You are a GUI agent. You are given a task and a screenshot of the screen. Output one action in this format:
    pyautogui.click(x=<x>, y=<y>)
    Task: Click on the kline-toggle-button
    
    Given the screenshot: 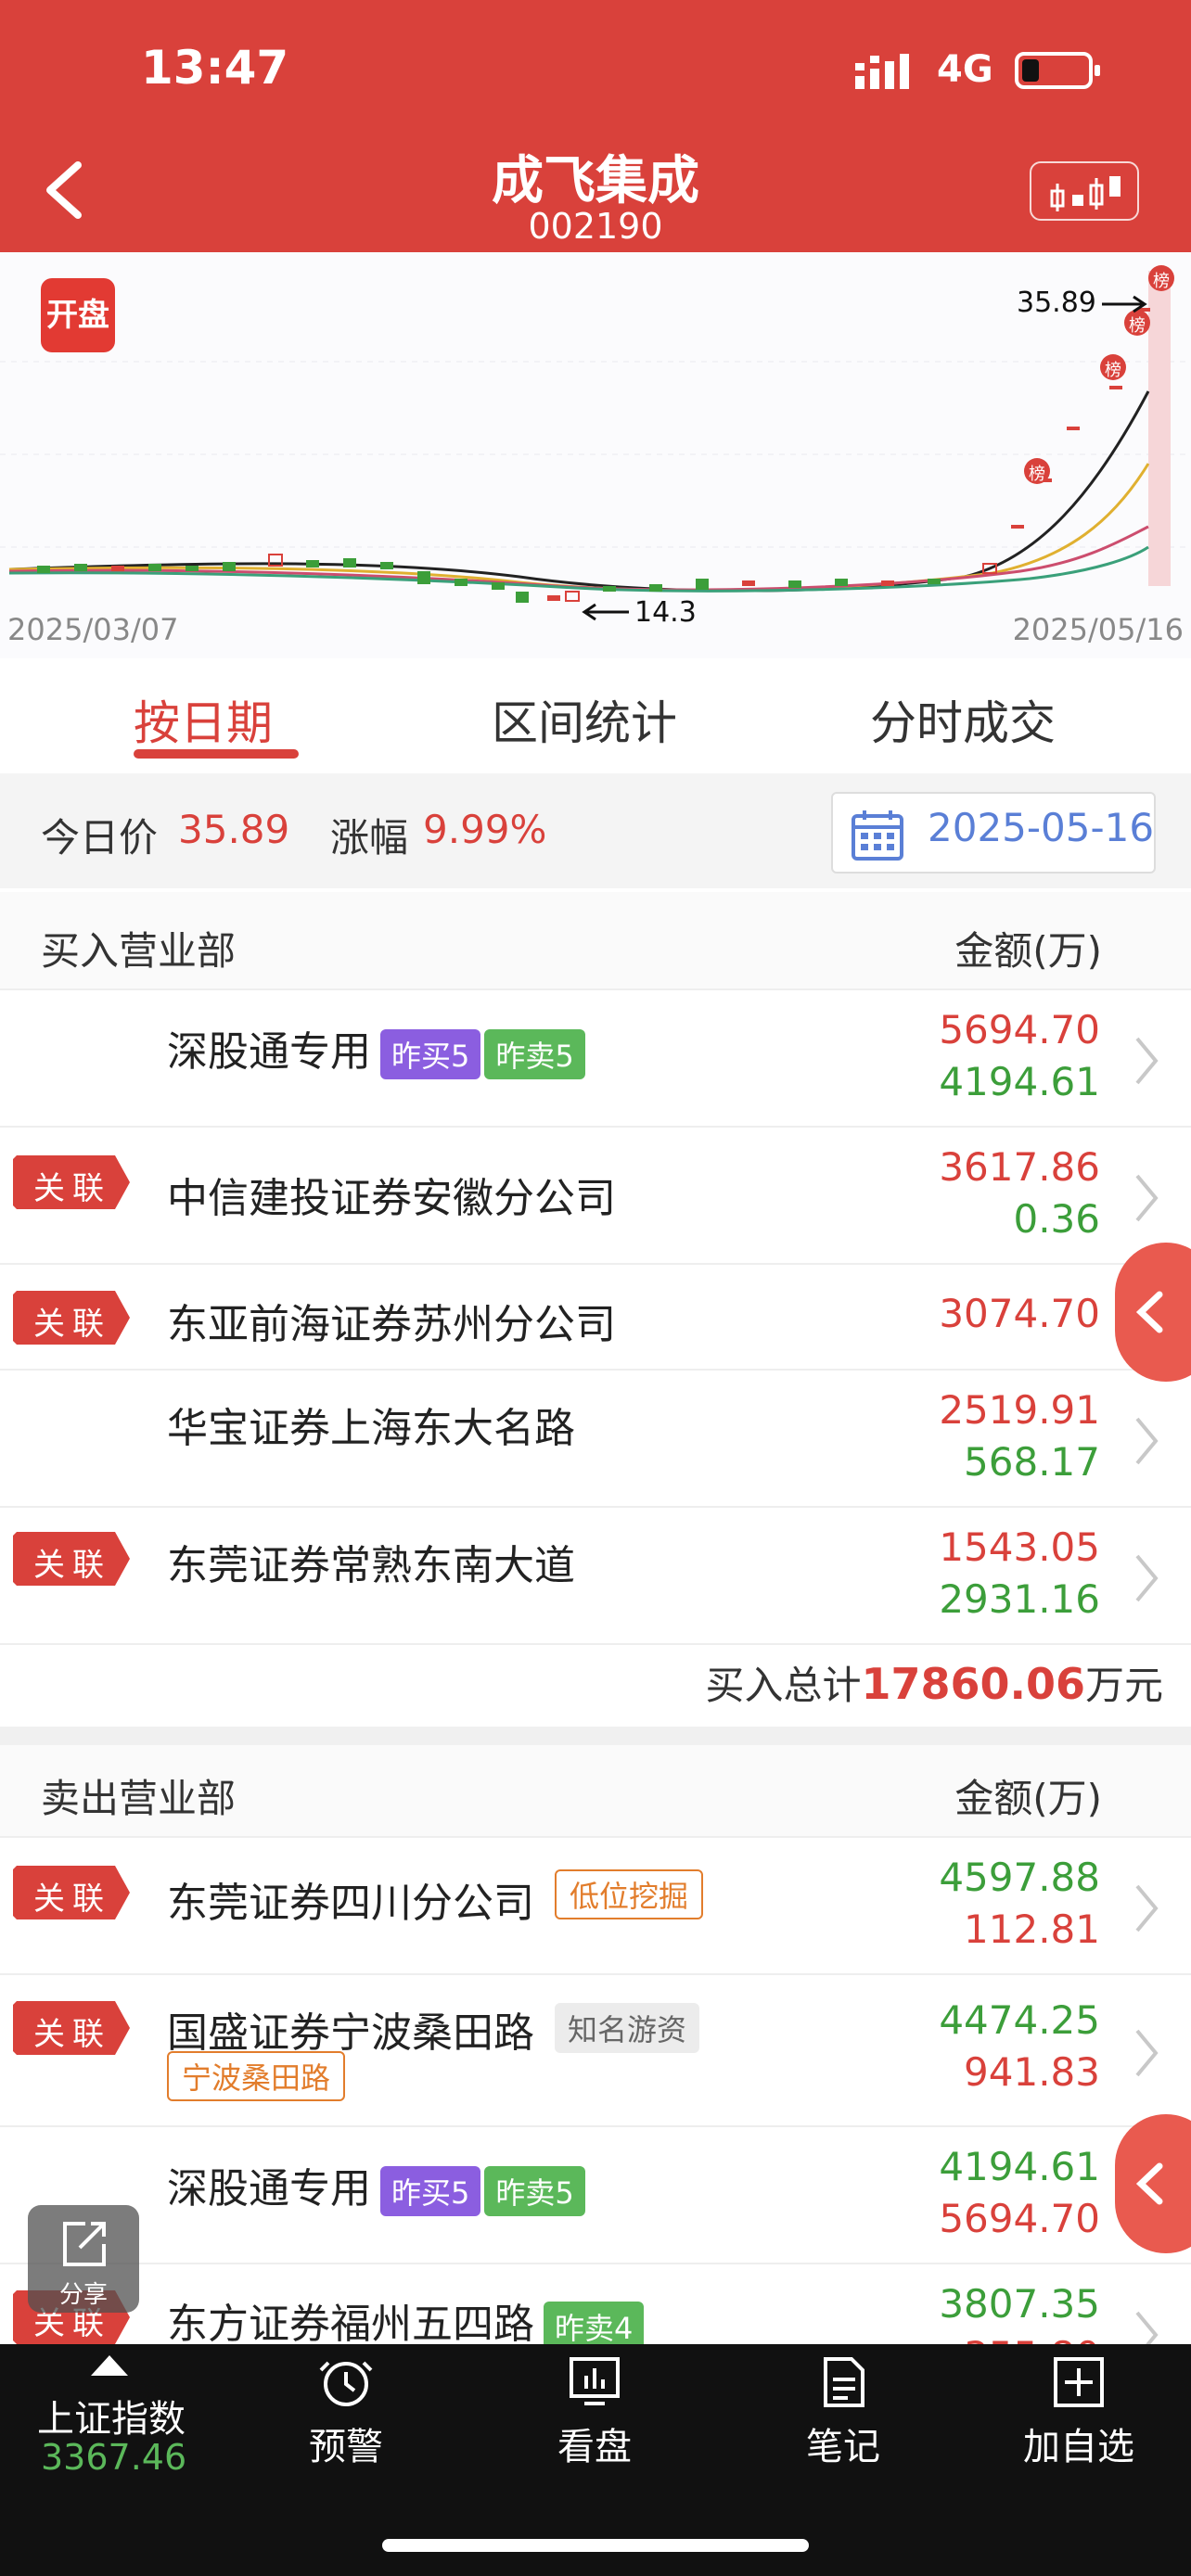 What is the action you would take?
    pyautogui.click(x=1084, y=191)
    